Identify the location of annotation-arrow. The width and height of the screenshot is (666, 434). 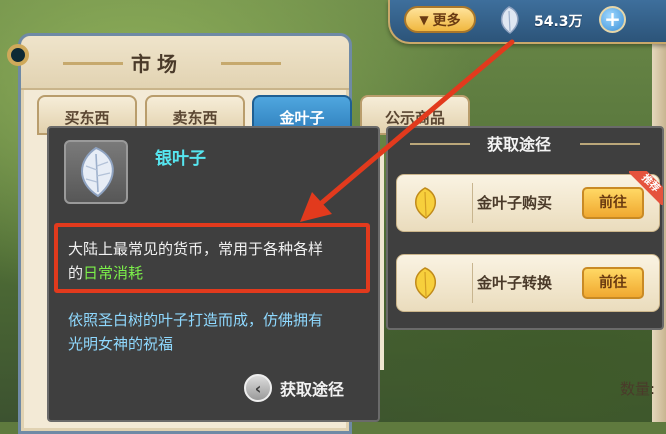
(407, 130).